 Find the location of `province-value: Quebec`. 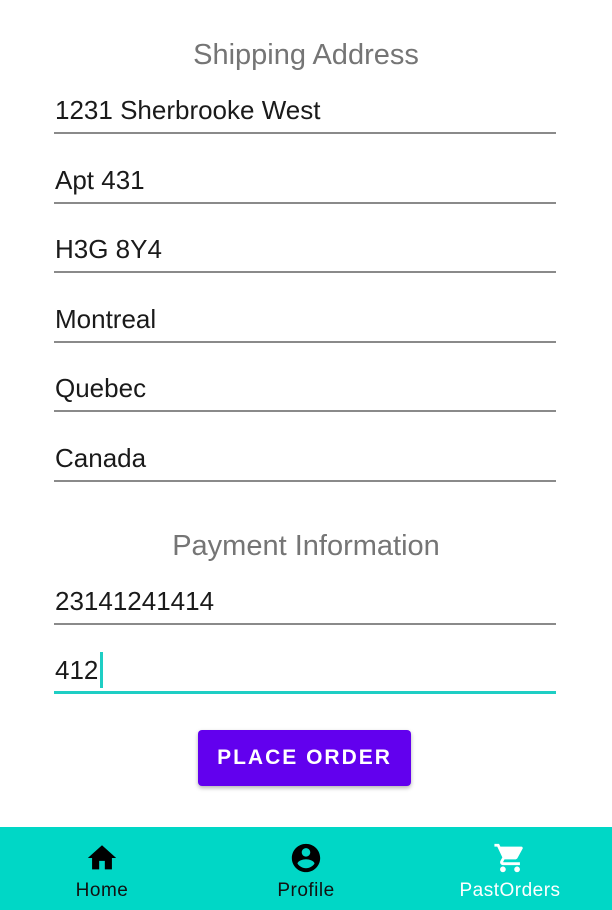

province-value: Quebec is located at coordinates (101, 388).